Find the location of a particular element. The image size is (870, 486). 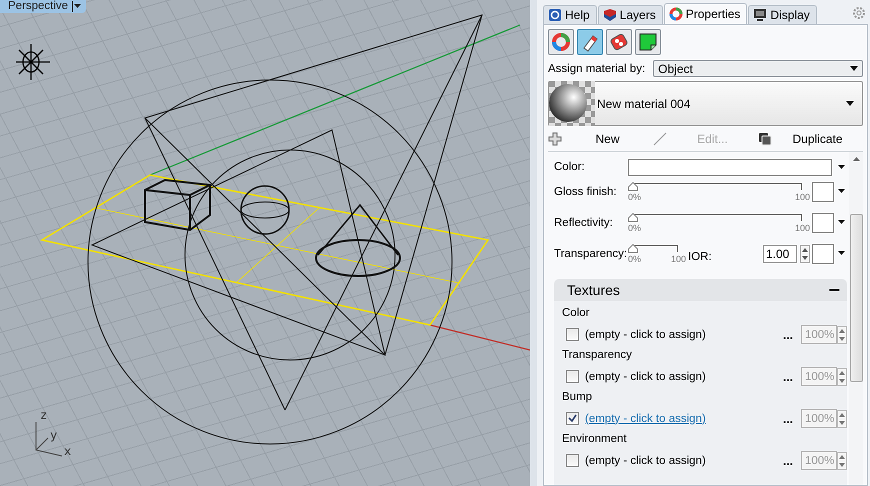

field-label: Transparency: is located at coordinates (590, 254).